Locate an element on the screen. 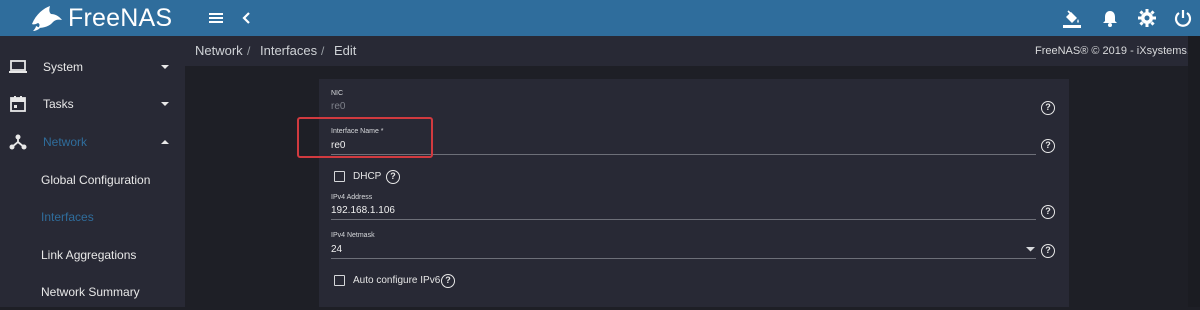 This screenshot has height=310, width=1200. nic-field: NIC re0 is located at coordinates (683, 104).